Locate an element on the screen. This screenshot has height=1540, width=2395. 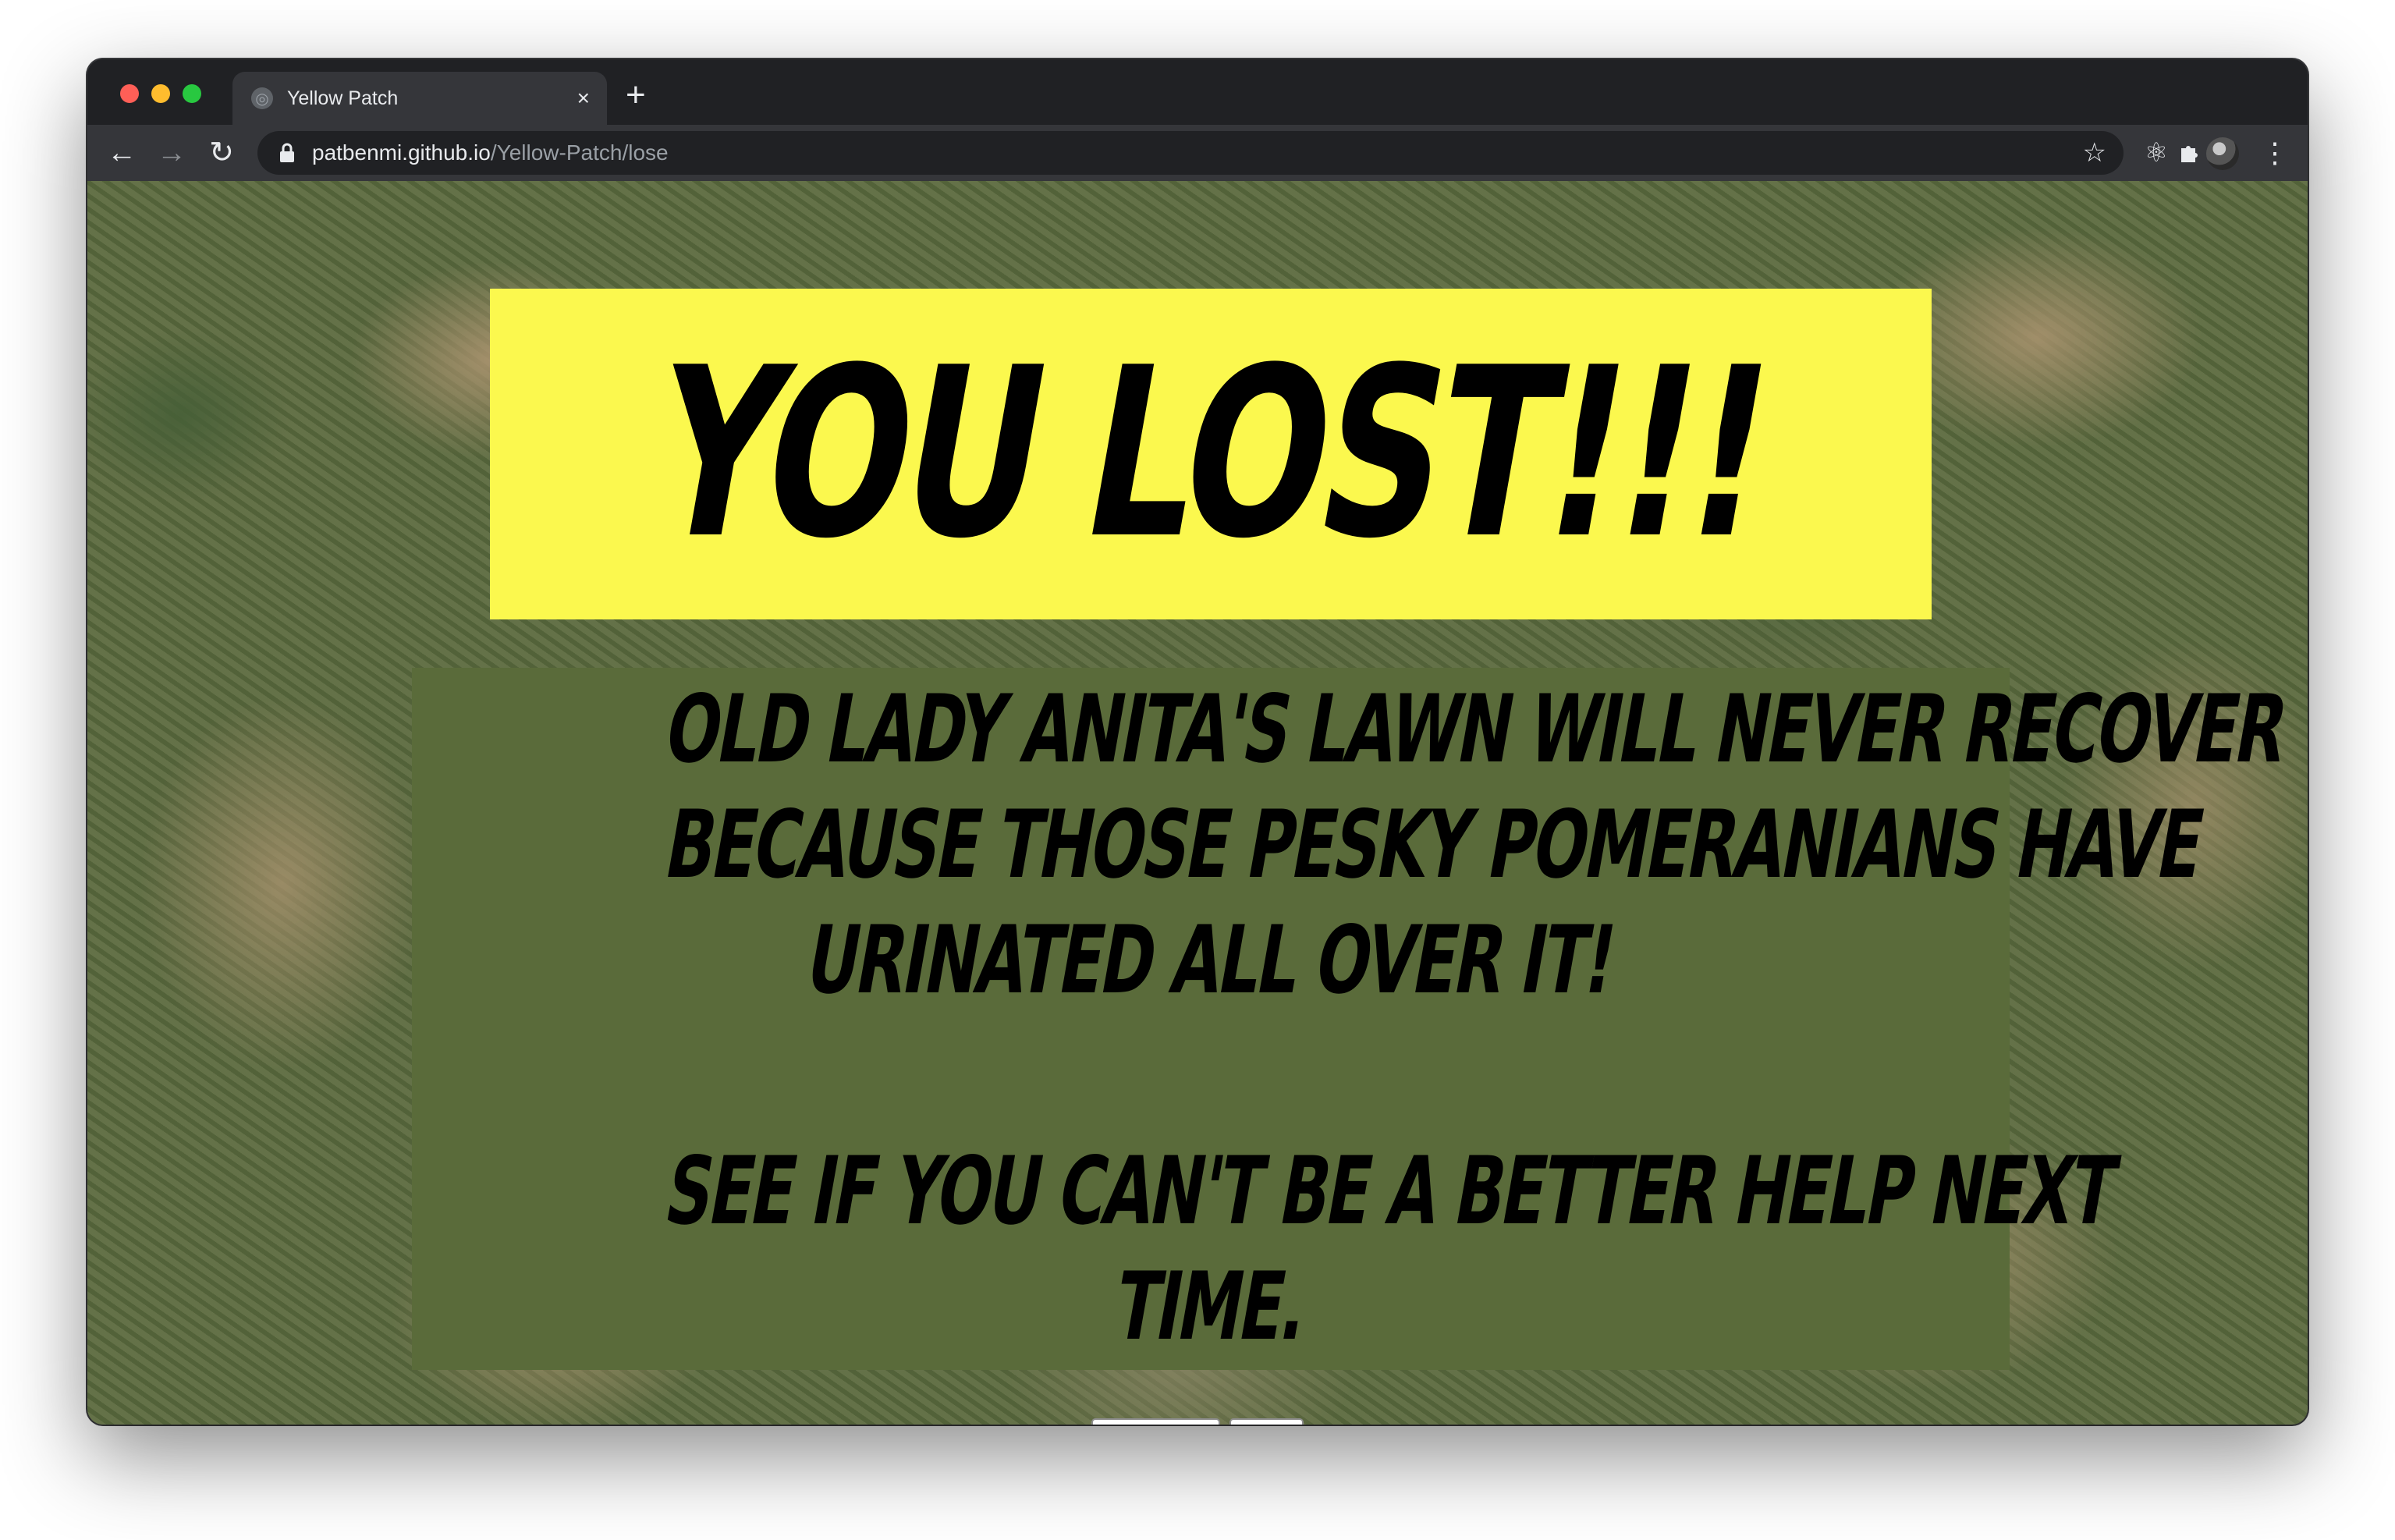
forward-arrow-icon: → is located at coordinates (171, 153).